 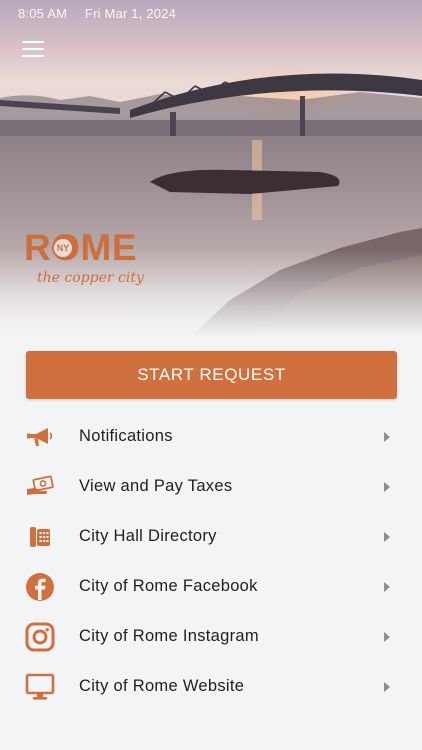 I want to click on menu-item-label: City Hall Directory, so click(x=148, y=536).